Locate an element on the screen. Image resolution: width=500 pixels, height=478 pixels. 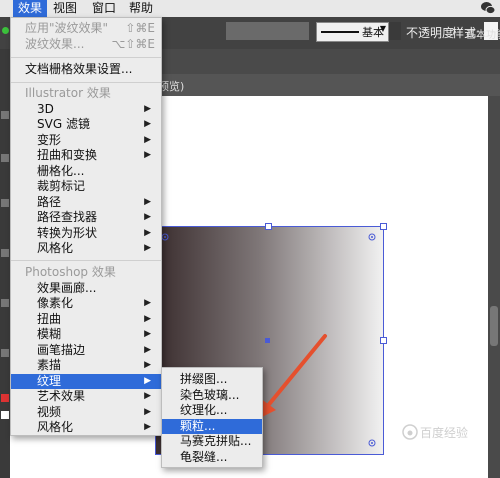
menu-item-label: 裁剪标记 is located at coordinates (61, 186).